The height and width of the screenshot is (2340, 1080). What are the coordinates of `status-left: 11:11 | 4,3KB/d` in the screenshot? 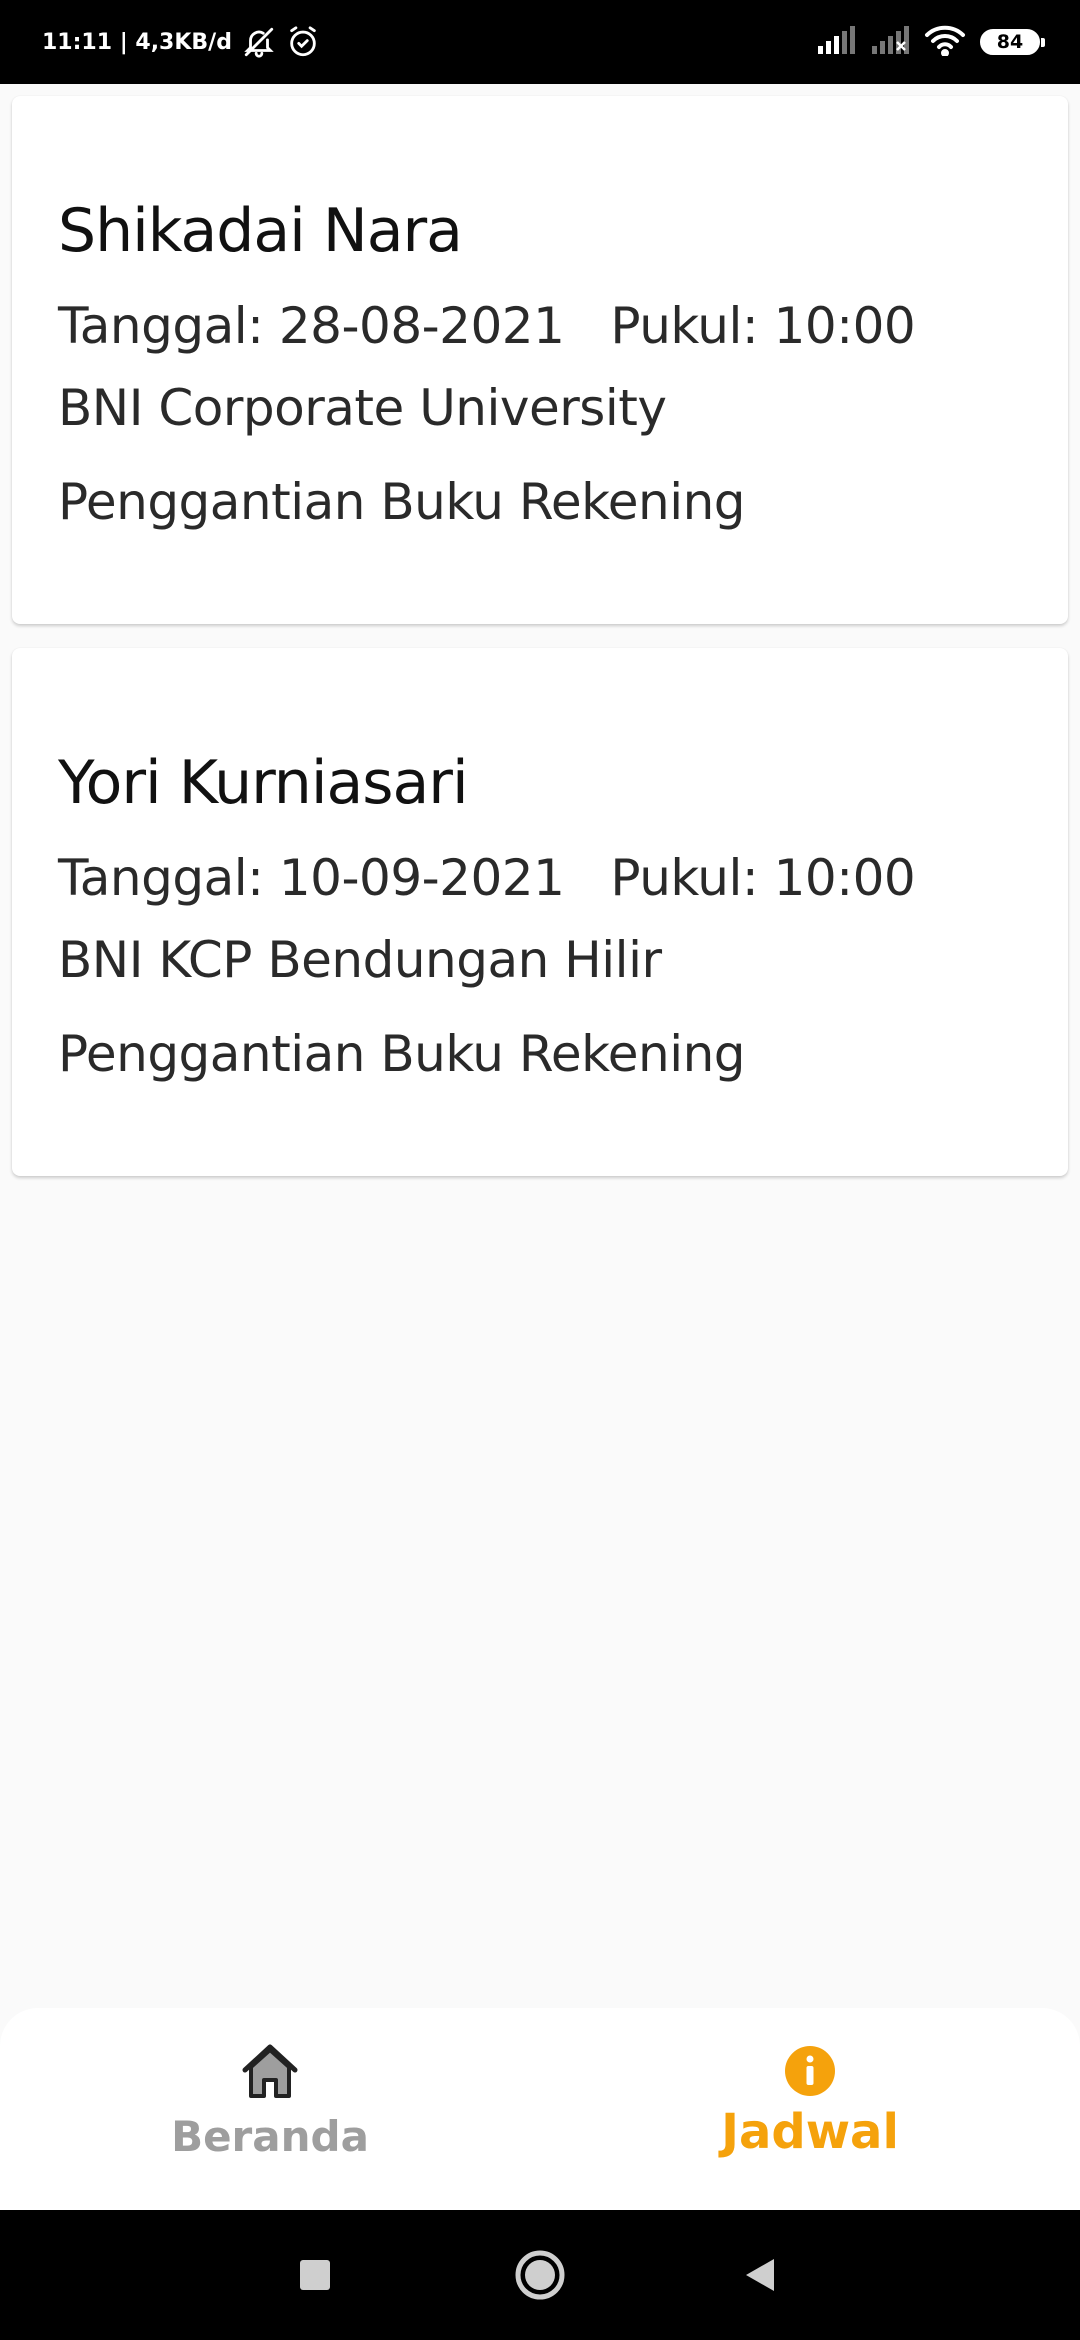 It's located at (181, 42).